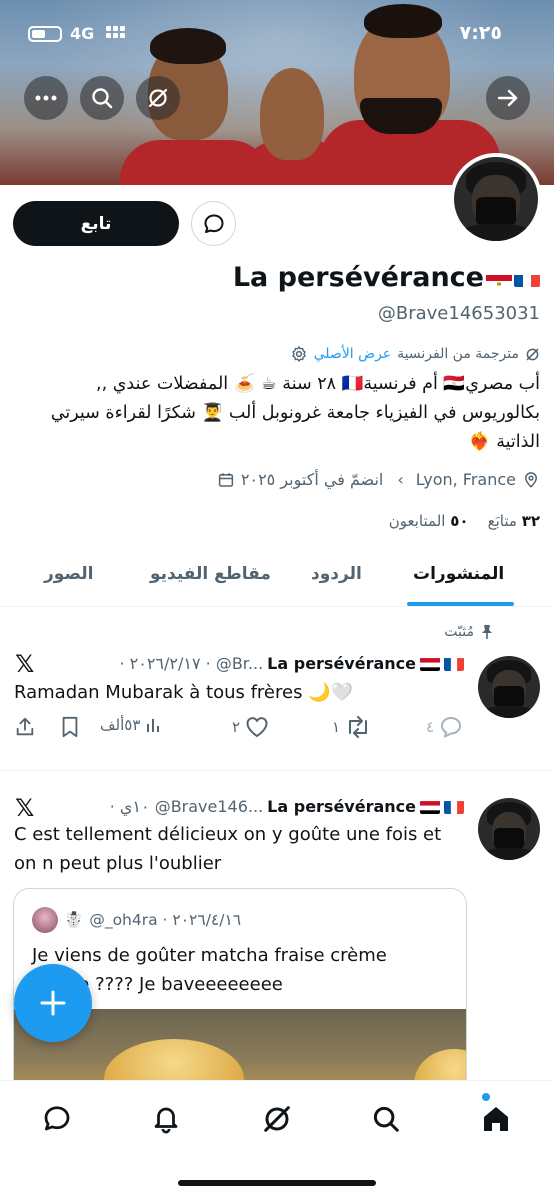 Image resolution: width=554 pixels, height=1199 pixels. What do you see at coordinates (165, 920) in the screenshot?
I see `quote-handle-date: @_oh4ra · ٢٠٢٦/٤/١٦` at bounding box center [165, 920].